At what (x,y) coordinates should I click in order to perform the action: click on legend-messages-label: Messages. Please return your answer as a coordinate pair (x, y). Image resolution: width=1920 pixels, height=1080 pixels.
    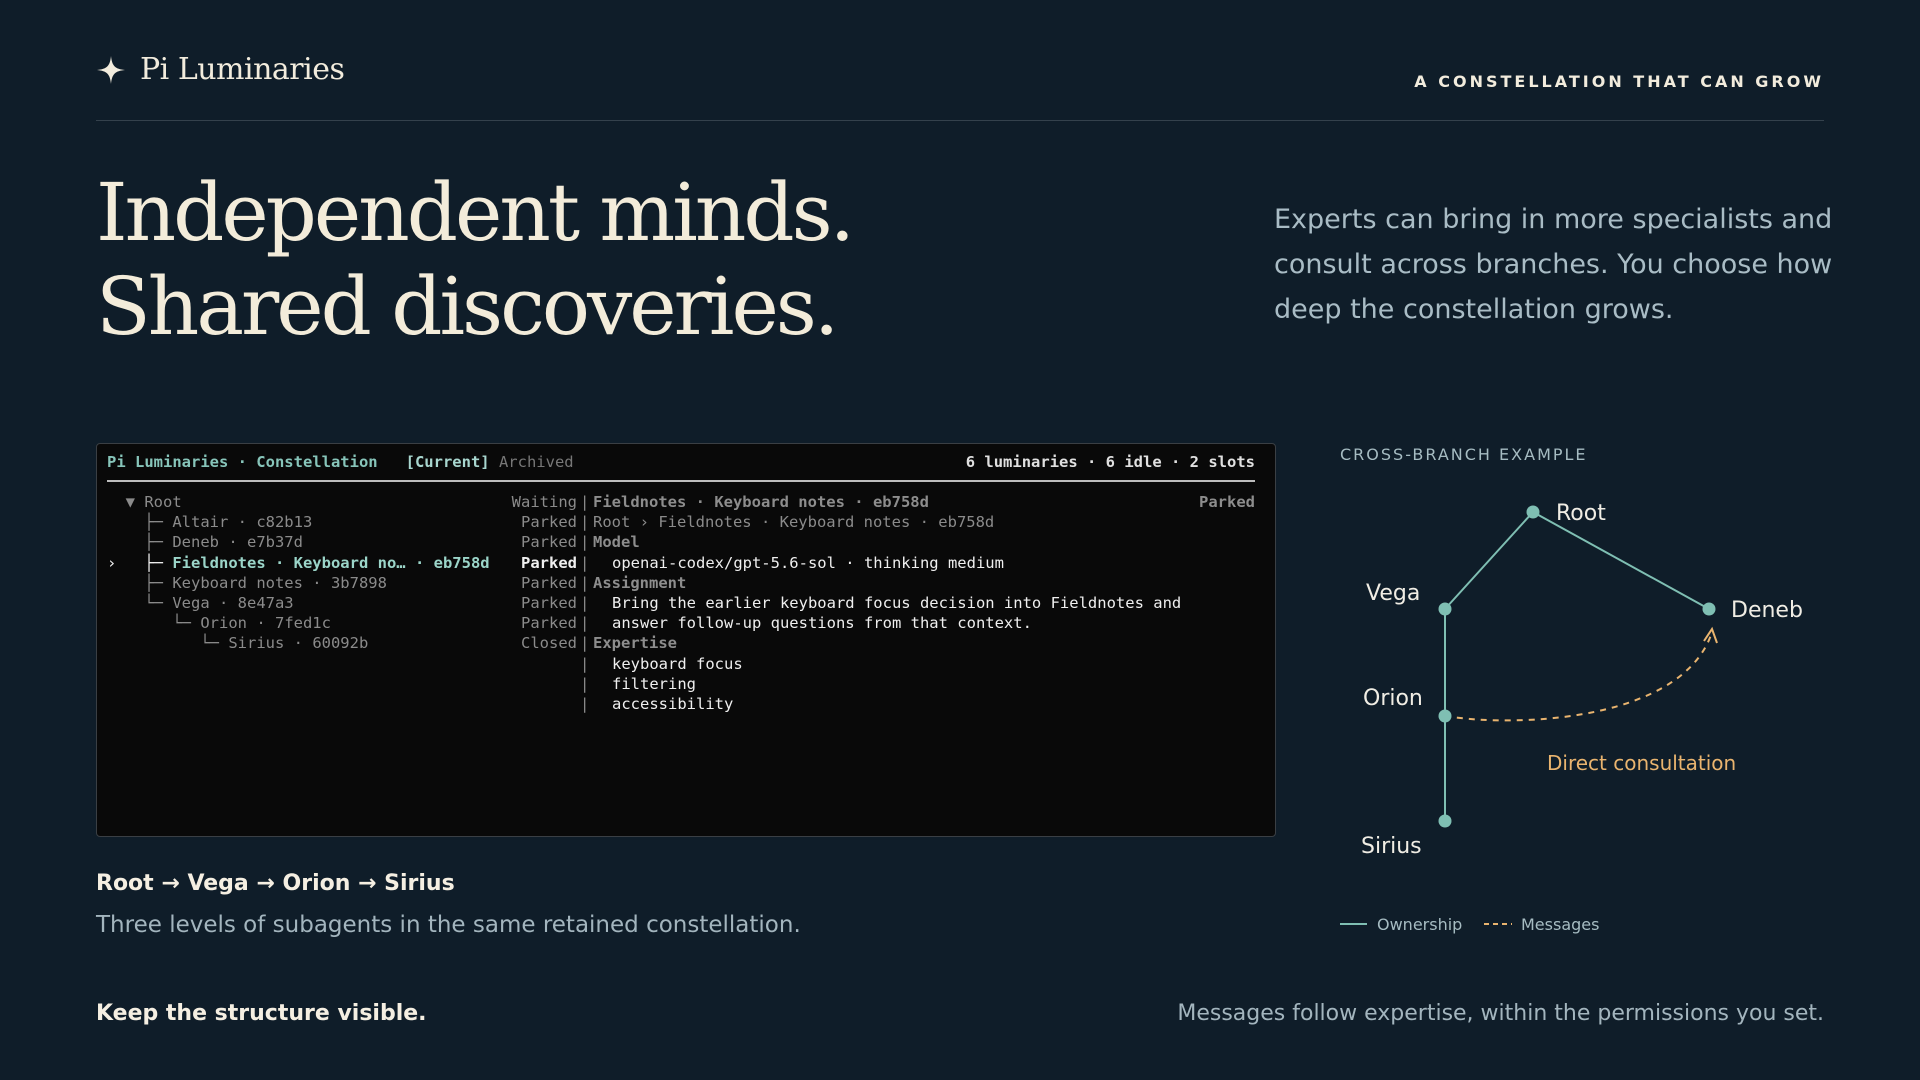
    Looking at the image, I should click on (1560, 924).